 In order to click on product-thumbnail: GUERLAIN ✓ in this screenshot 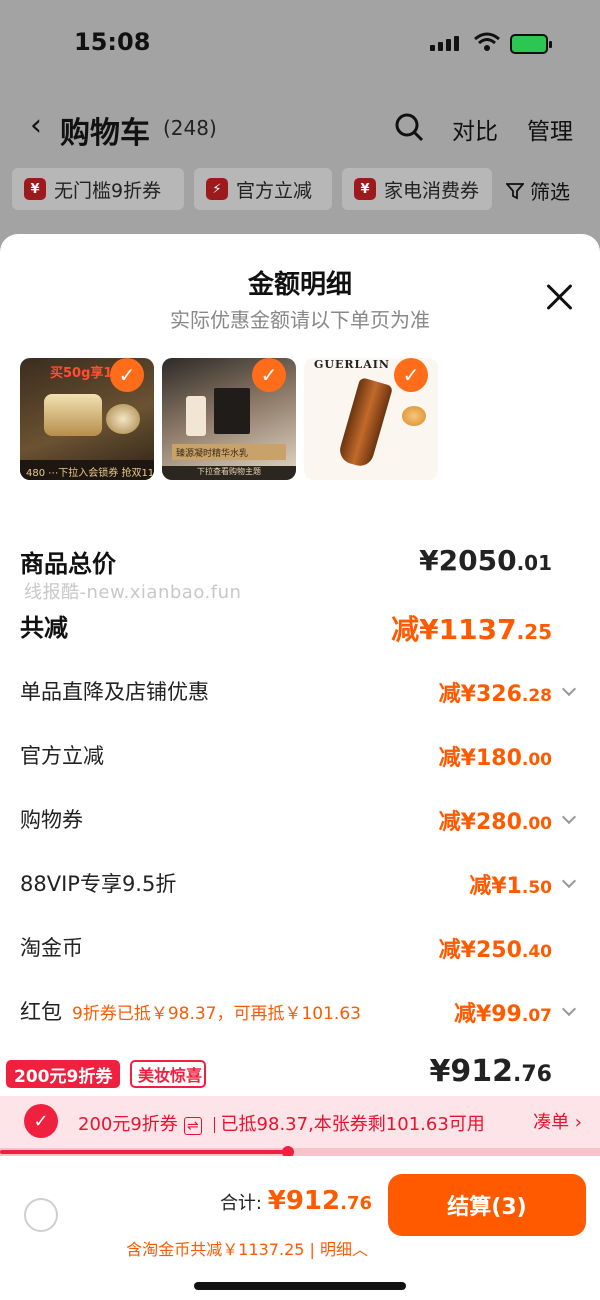, I will do `click(371, 419)`.